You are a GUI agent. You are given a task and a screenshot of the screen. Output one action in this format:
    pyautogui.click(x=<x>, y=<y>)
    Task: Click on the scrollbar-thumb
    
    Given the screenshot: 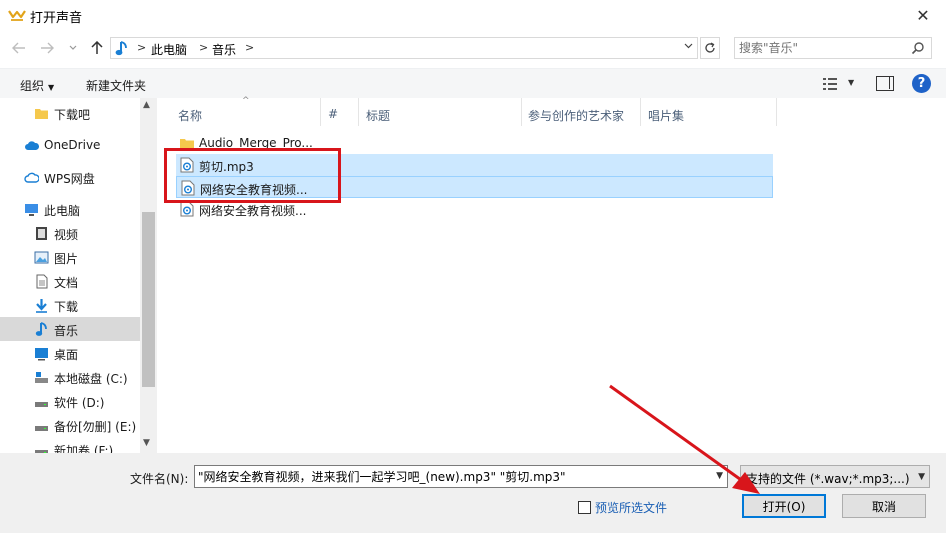 What is the action you would take?
    pyautogui.click(x=148, y=299)
    